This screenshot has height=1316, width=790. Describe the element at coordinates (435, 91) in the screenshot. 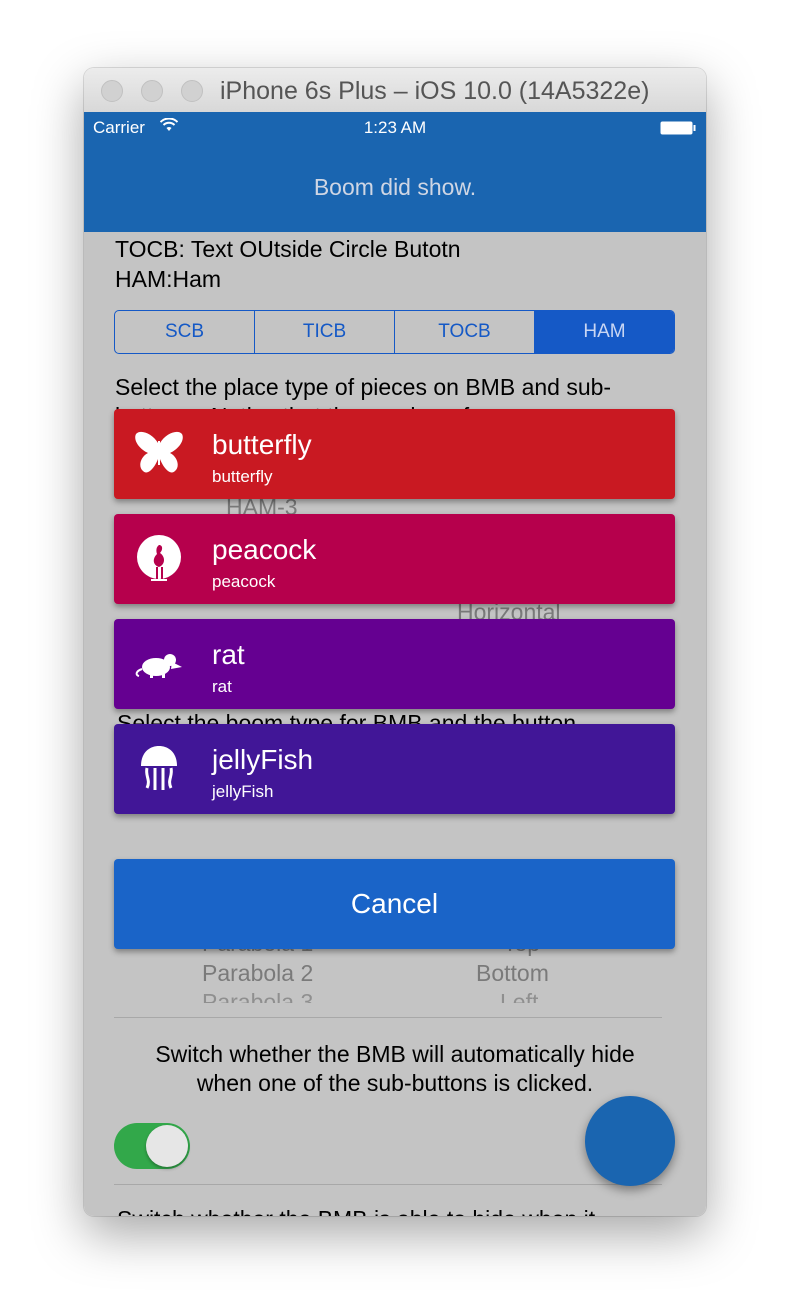

I see `window-title: iPhone 6s Plus – iOS 10.0 (14A5322e)` at that location.